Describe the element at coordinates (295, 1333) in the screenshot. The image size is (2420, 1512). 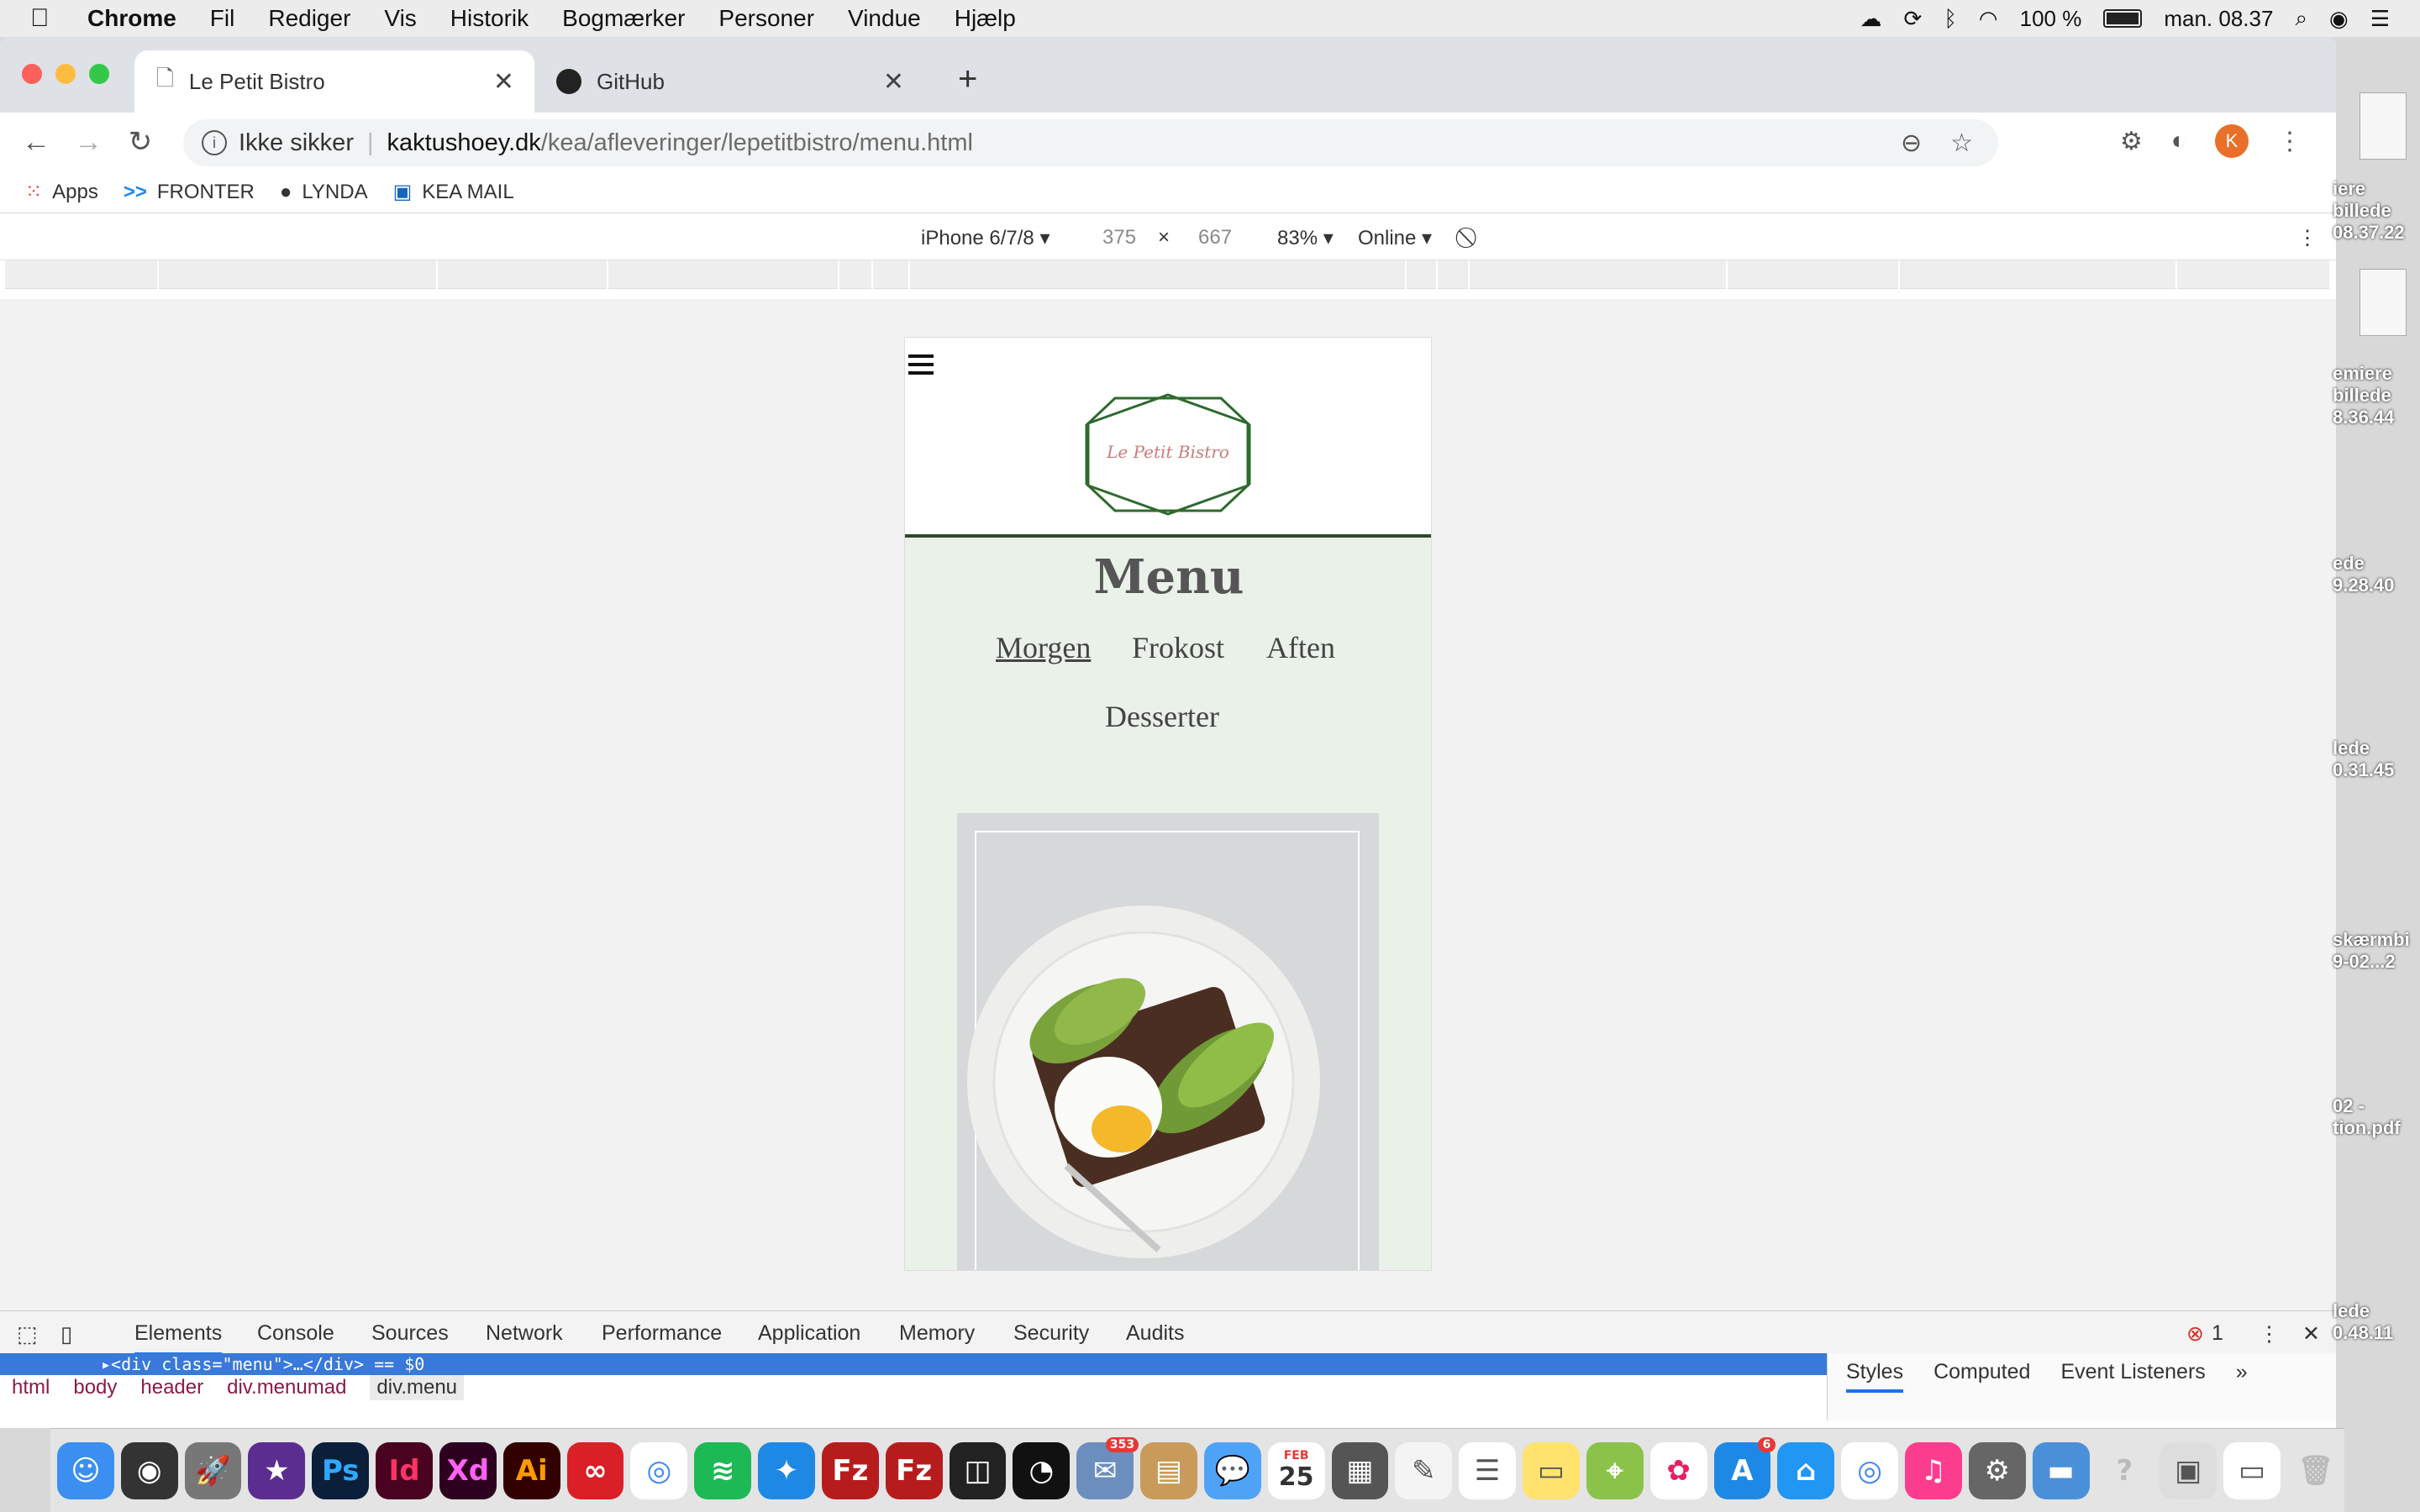
I see `tab-console: Console` at that location.